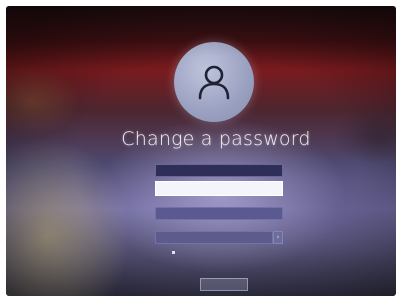  I want to click on link-bullet, so click(173, 252).